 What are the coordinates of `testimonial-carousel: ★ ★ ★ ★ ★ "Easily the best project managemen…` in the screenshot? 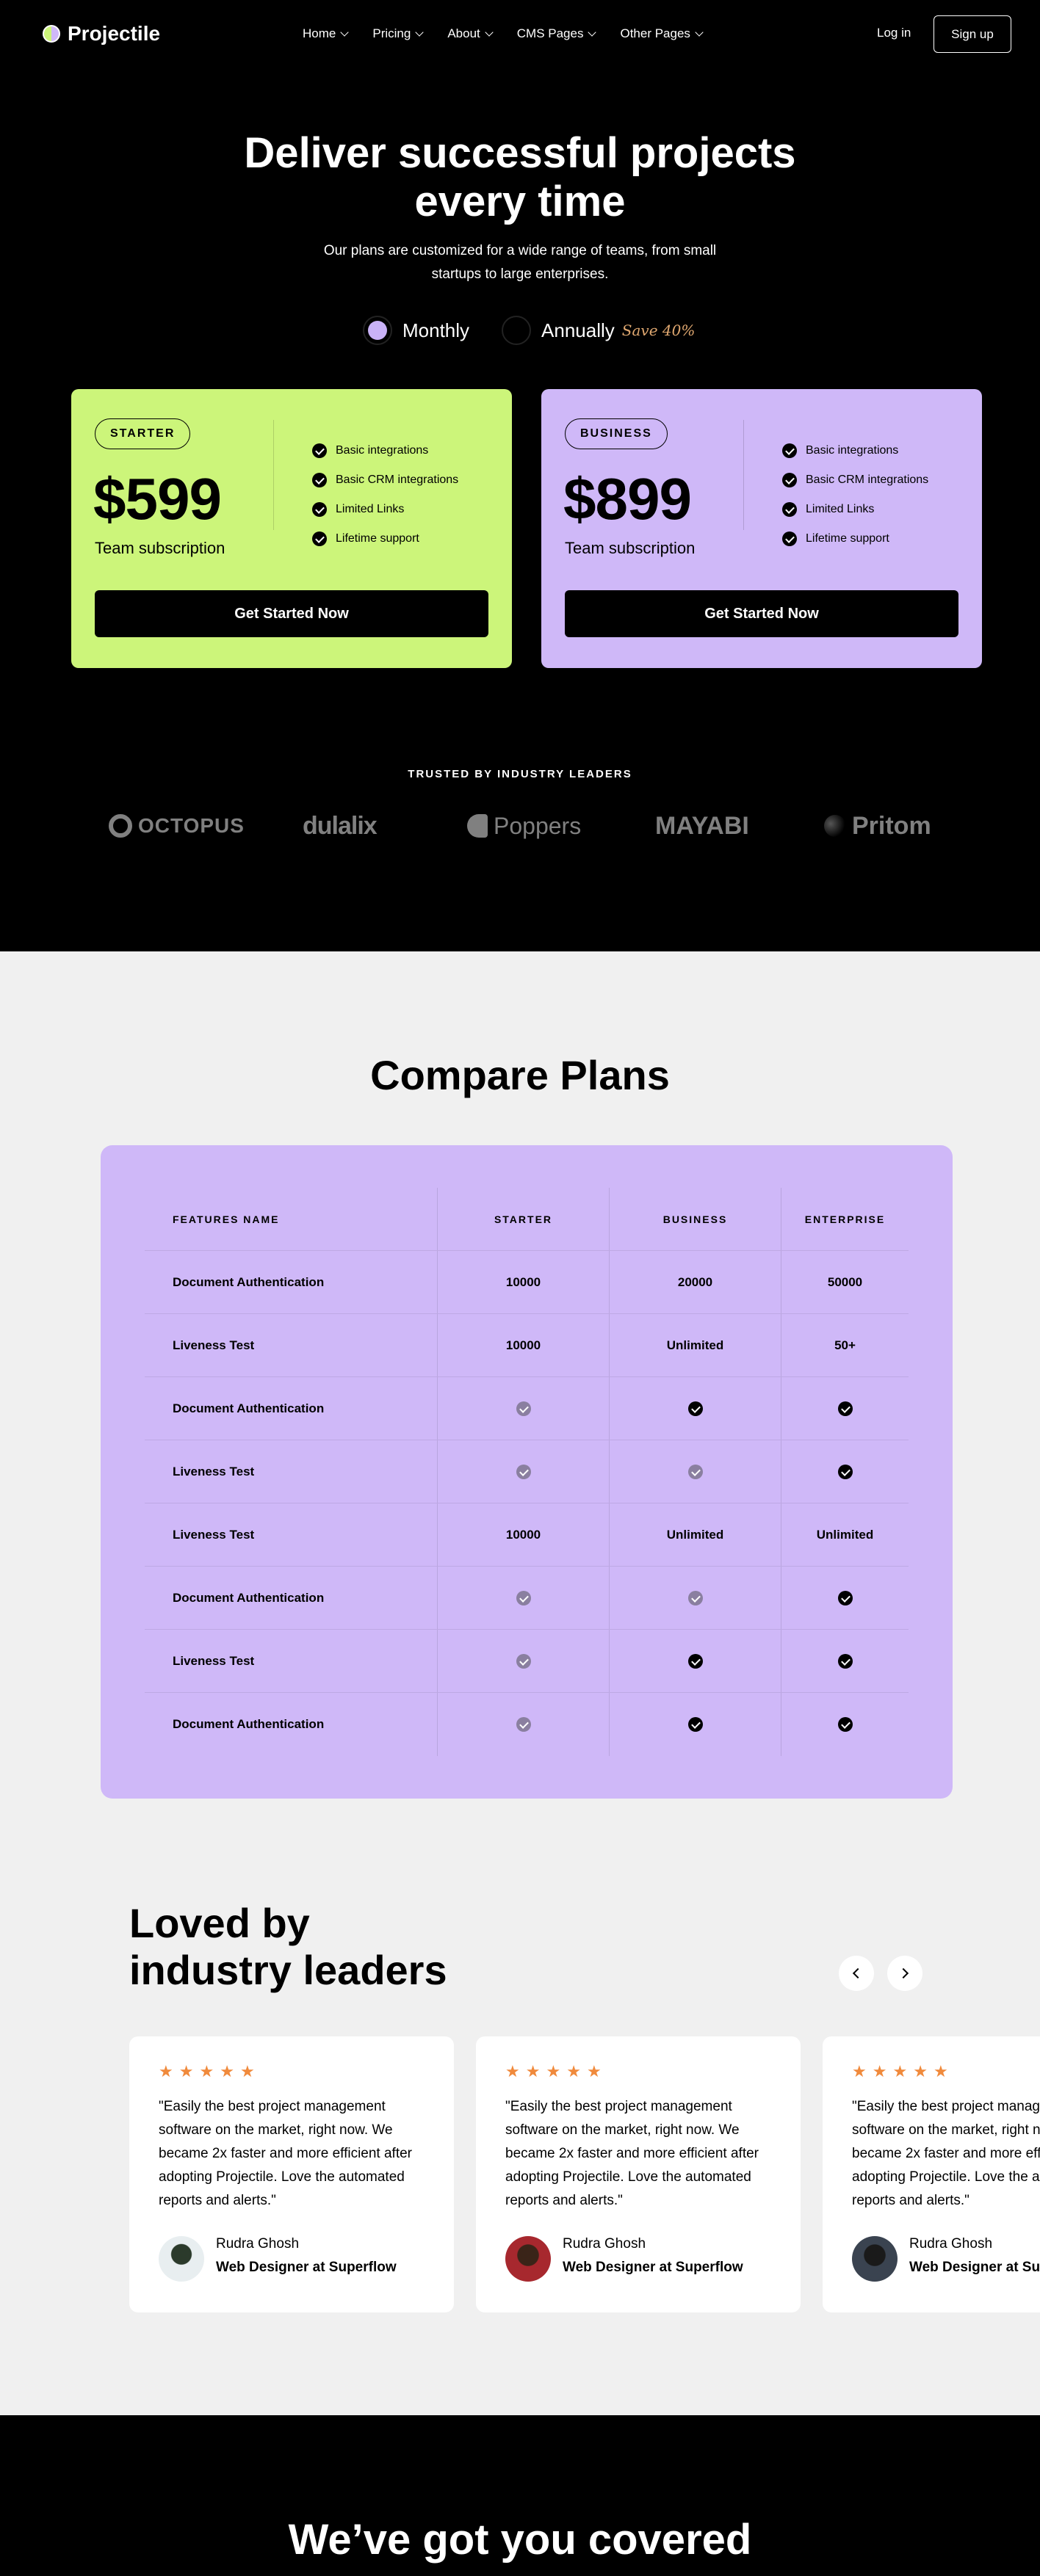 It's located at (584, 2174).